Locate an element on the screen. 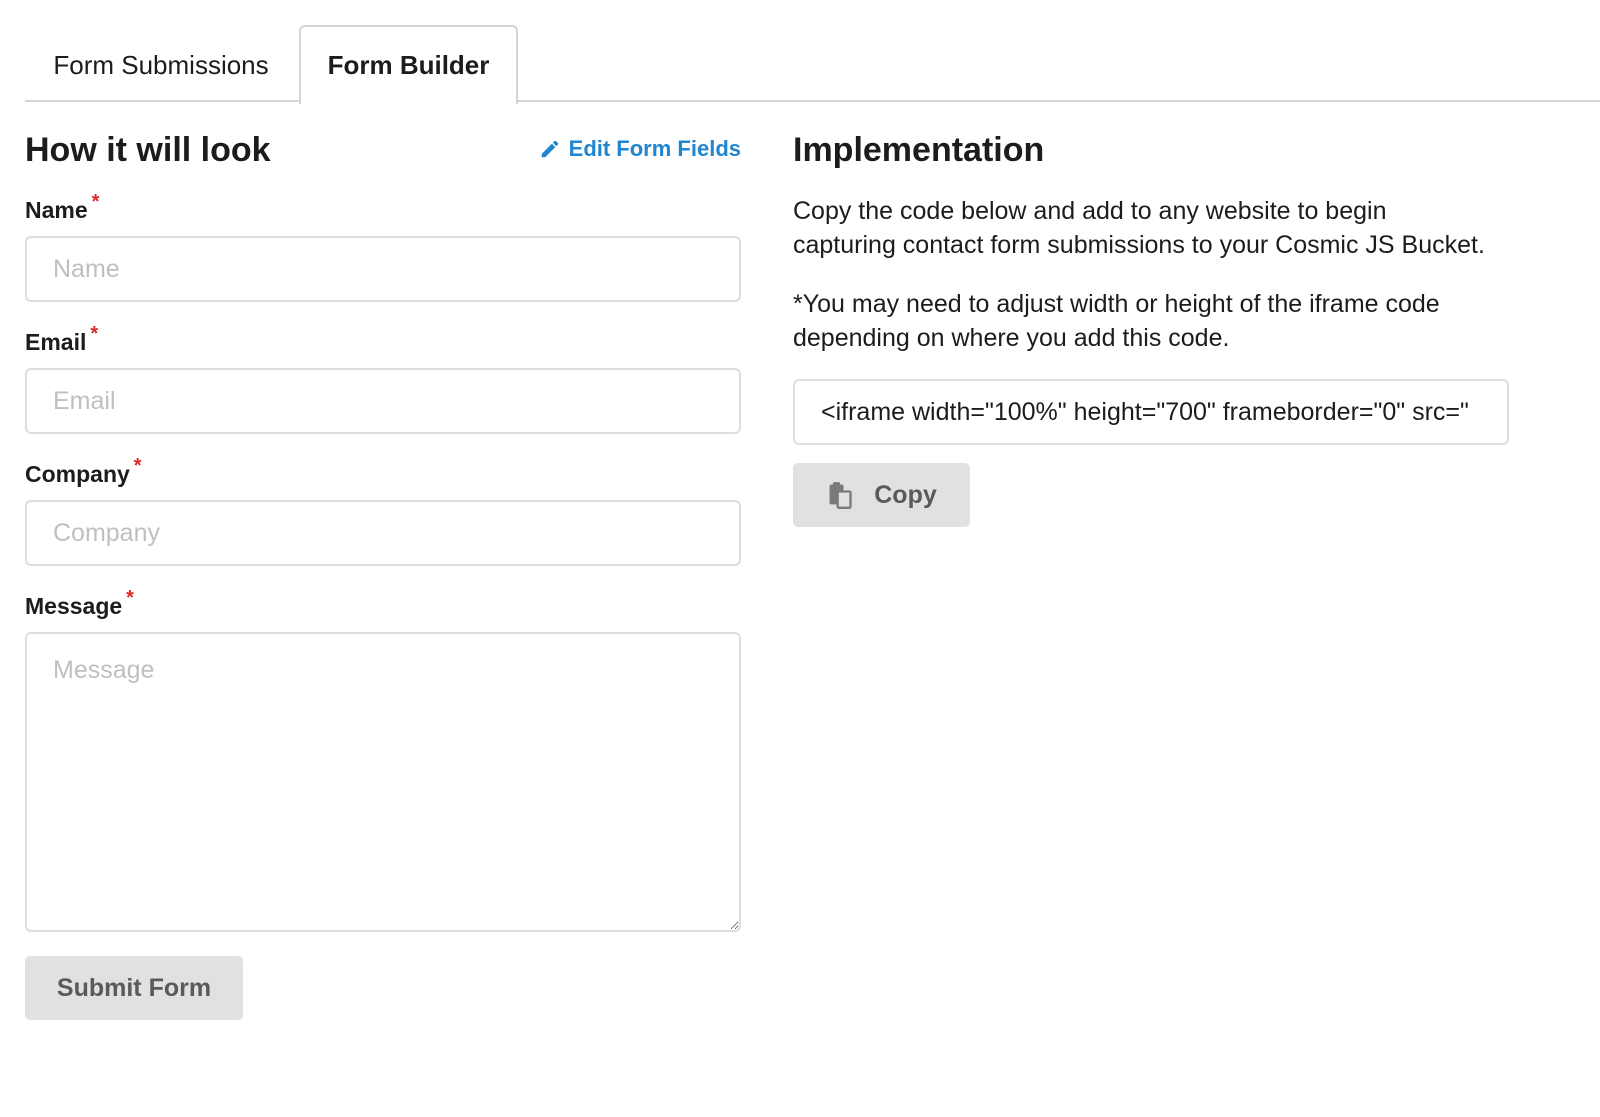 This screenshot has width=1600, height=1117. company-input is located at coordinates (383, 533).